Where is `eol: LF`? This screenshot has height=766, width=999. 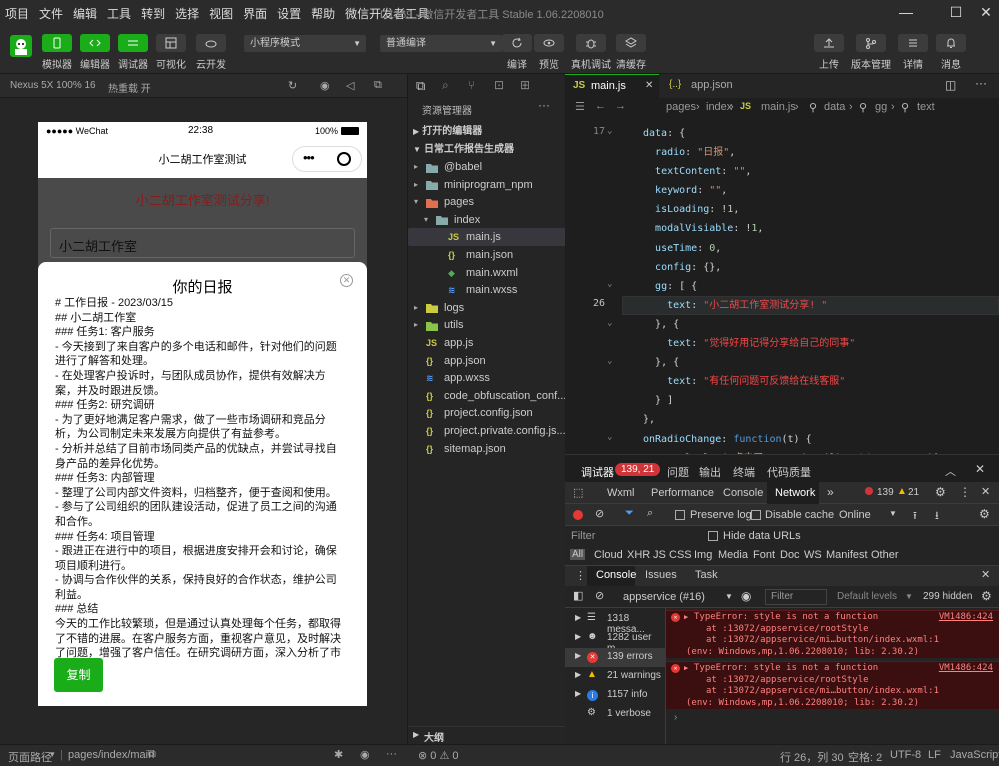 eol: LF is located at coordinates (934, 755).